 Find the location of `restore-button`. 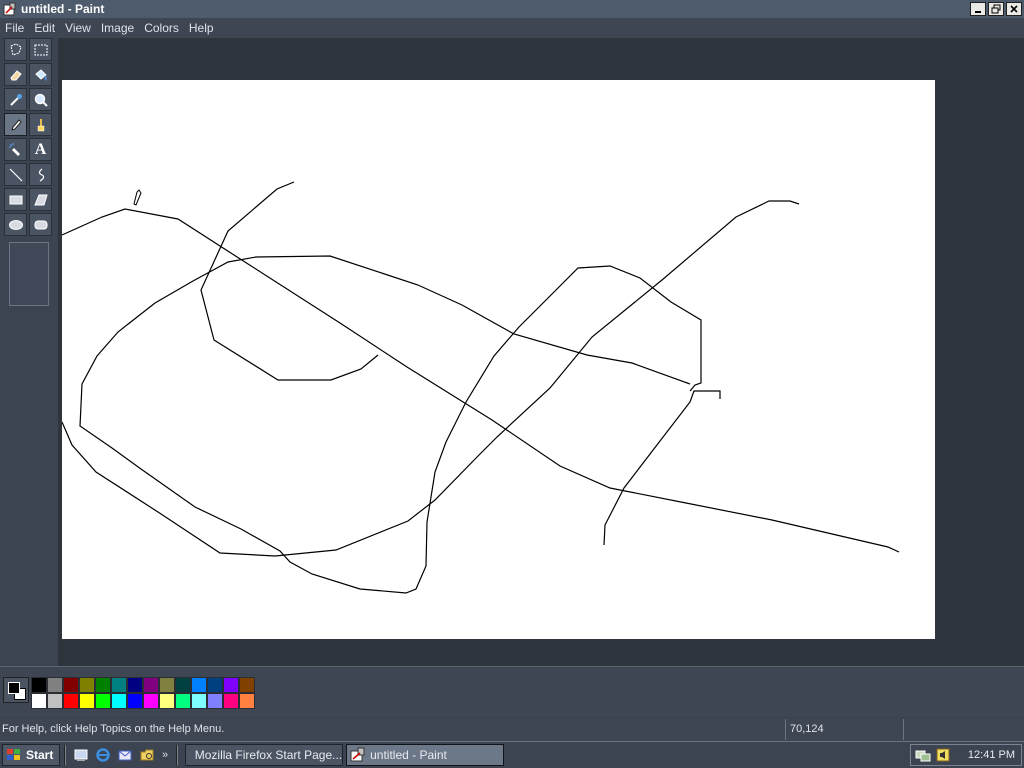

restore-button is located at coordinates (996, 9).